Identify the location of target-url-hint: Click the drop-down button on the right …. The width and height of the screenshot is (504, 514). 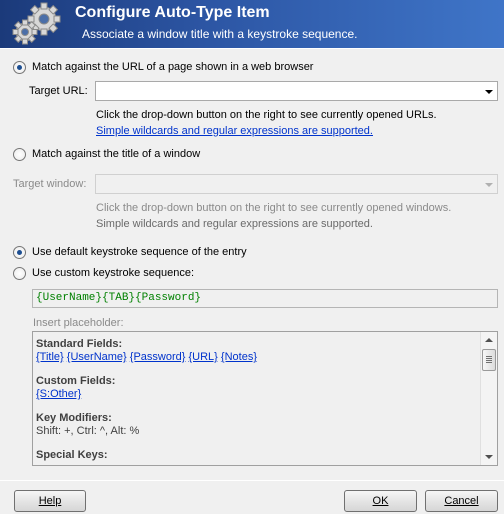
(266, 115).